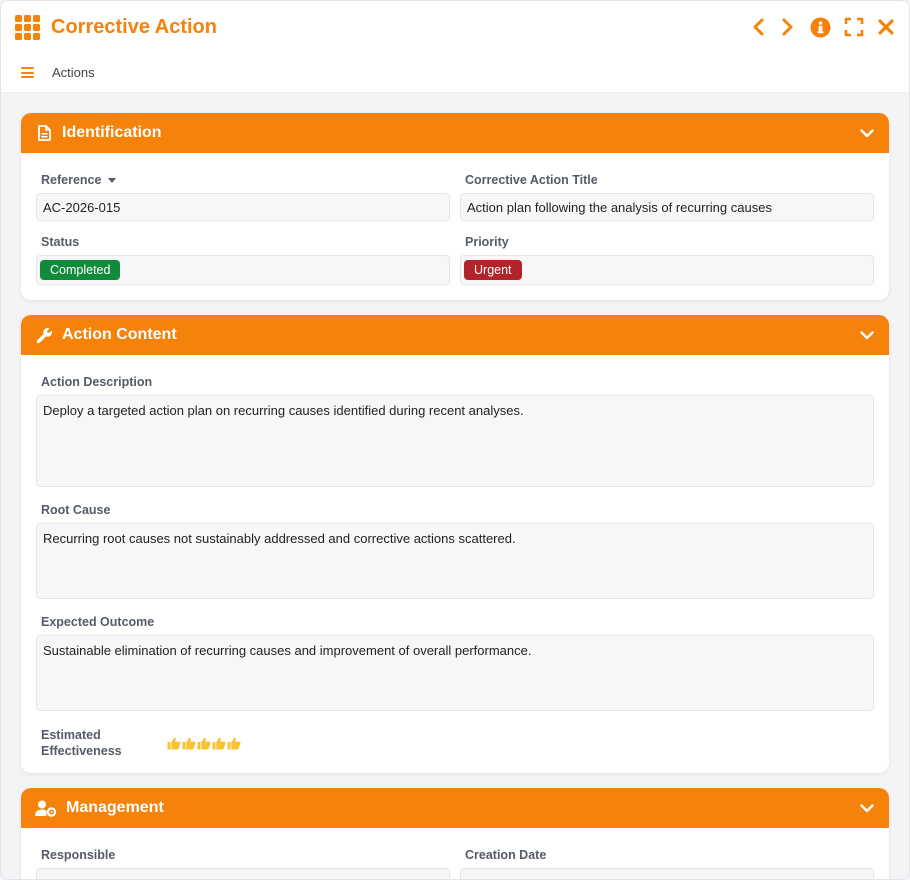 The width and height of the screenshot is (910, 880). What do you see at coordinates (487, 242) in the screenshot?
I see `priority-label: Priority` at bounding box center [487, 242].